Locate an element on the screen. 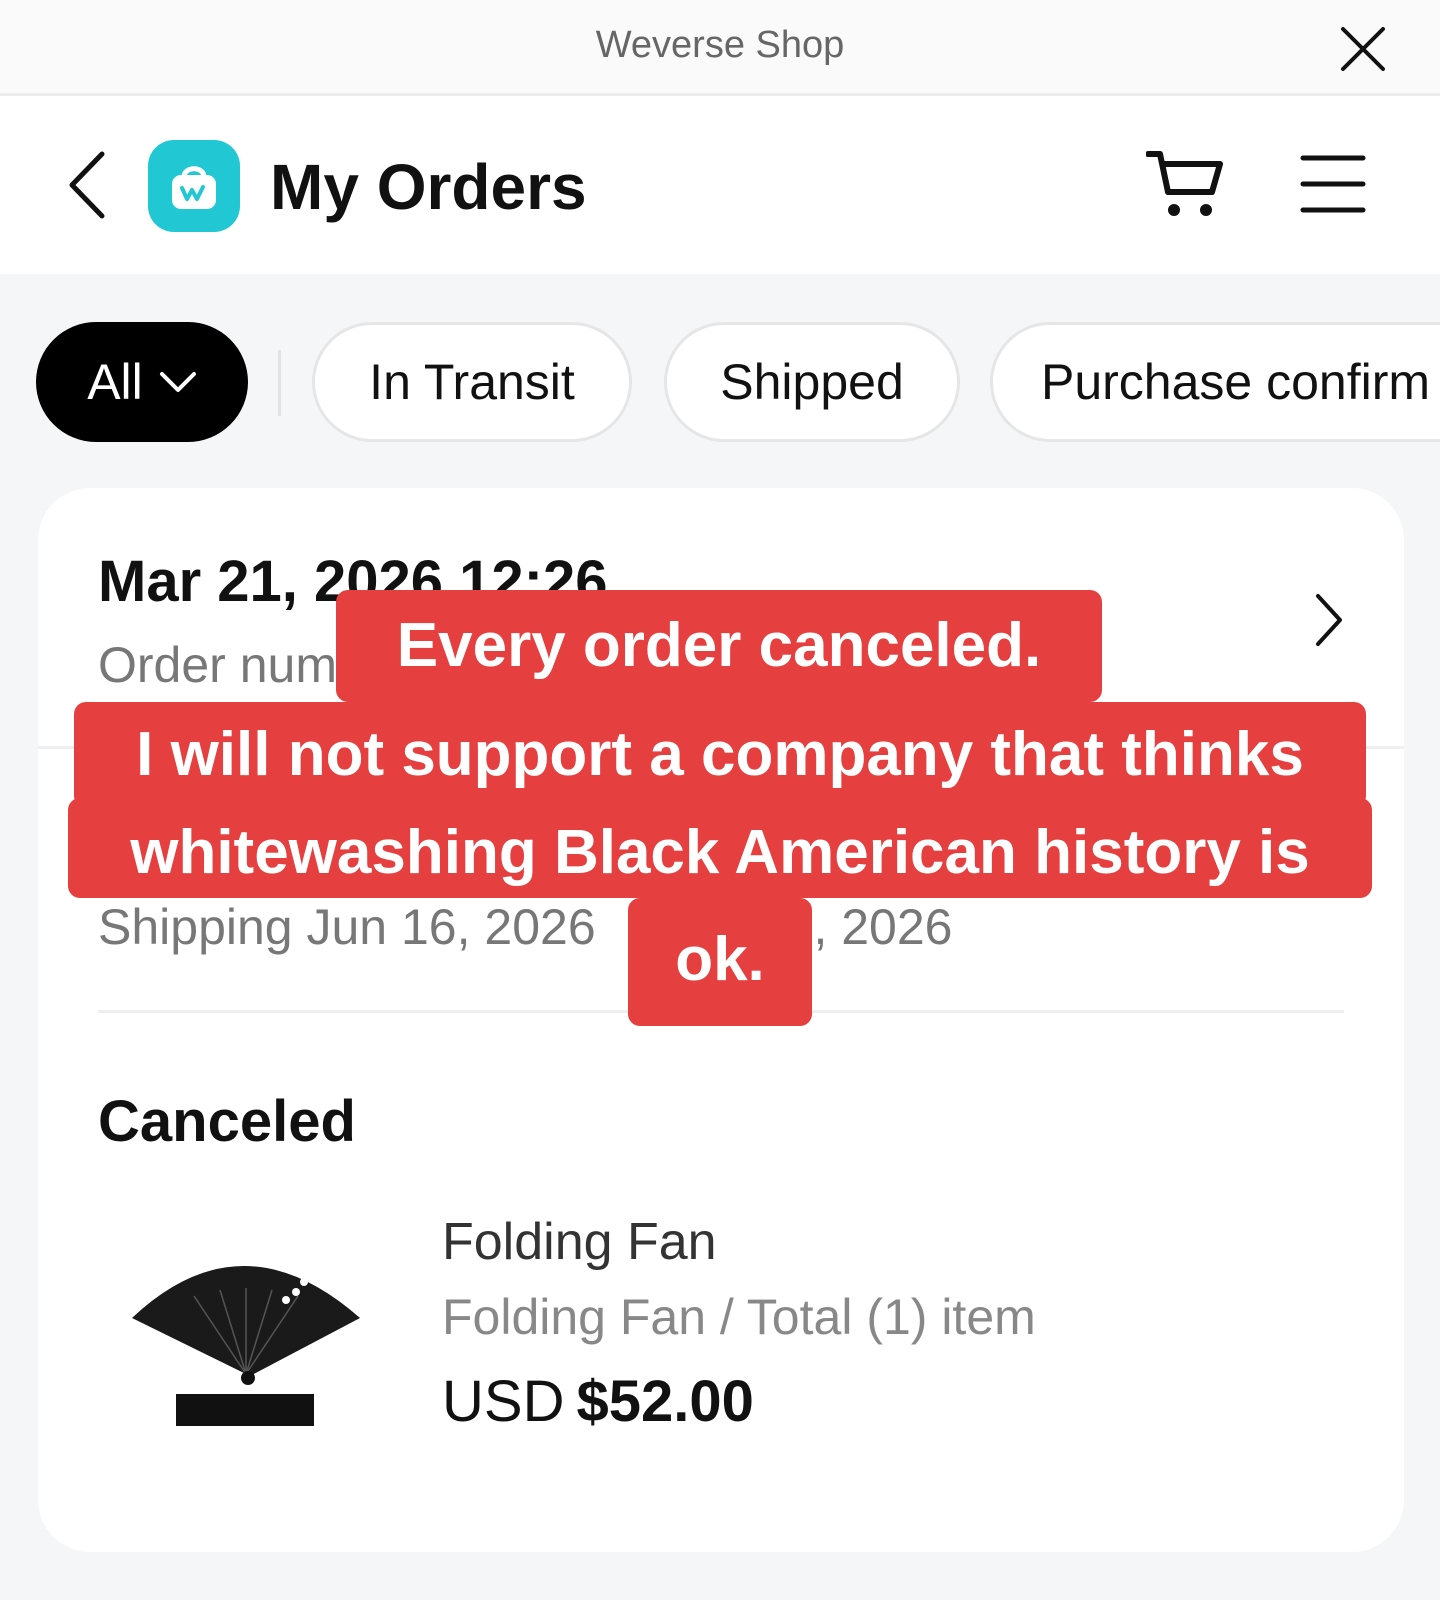 The width and height of the screenshot is (1440, 1600). shopping-bag-icon is located at coordinates (194, 187).